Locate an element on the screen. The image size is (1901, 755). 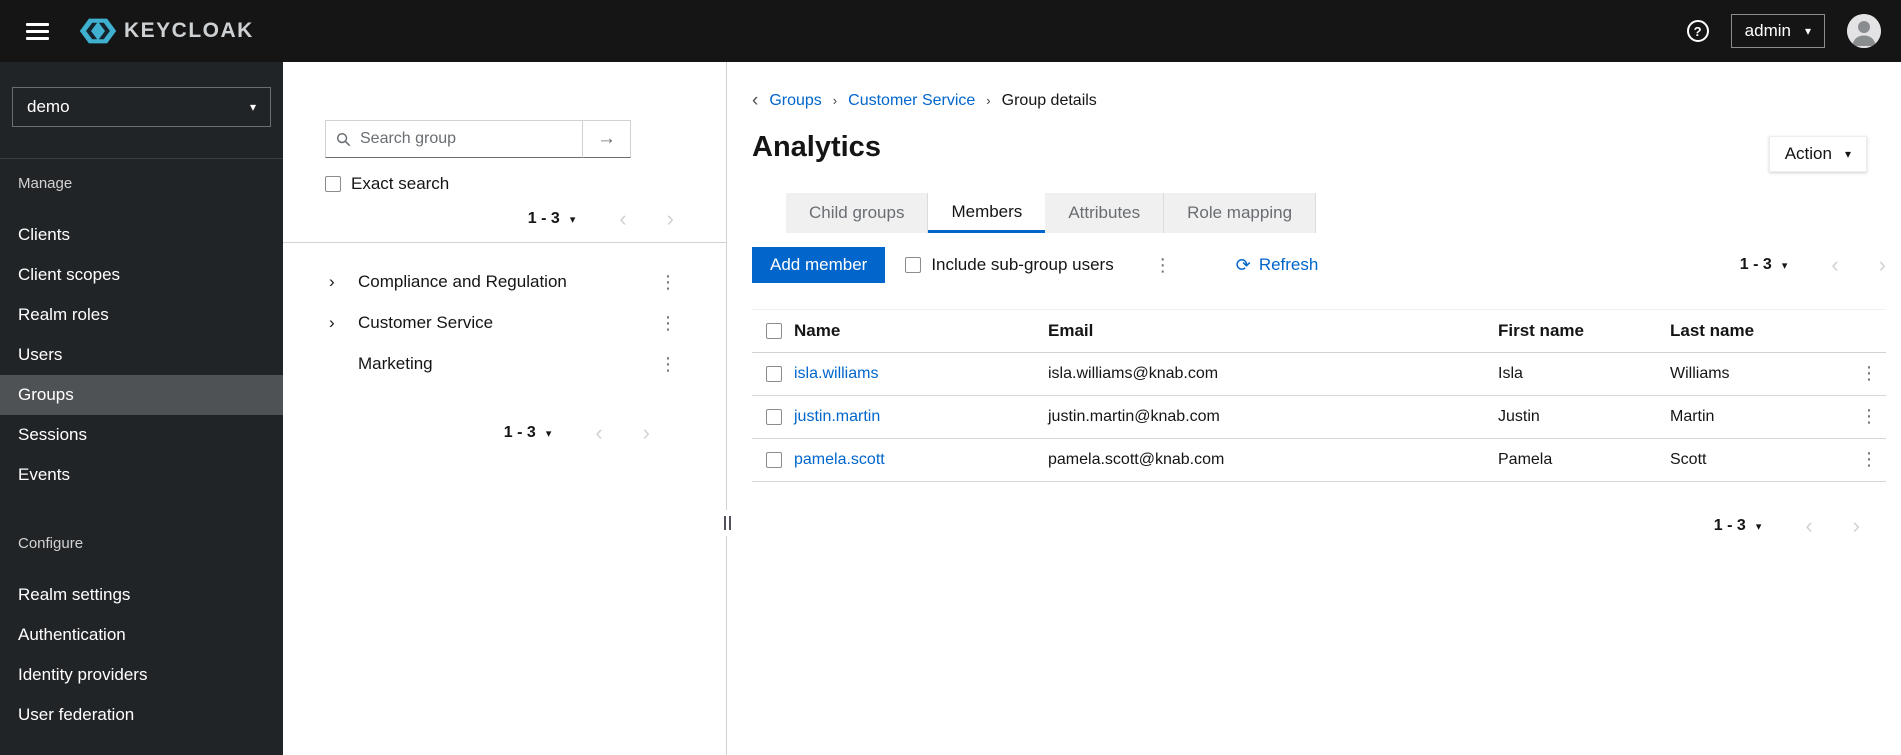
member-email: justin.martin@knab.com is located at coordinates (1134, 416).